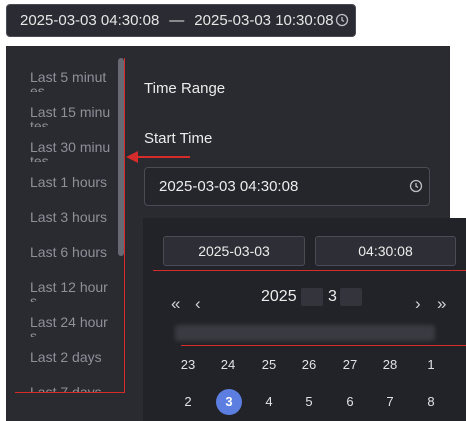 This screenshot has width=466, height=421. I want to click on quick-range-item: Last 3 hours, so click(71, 221).